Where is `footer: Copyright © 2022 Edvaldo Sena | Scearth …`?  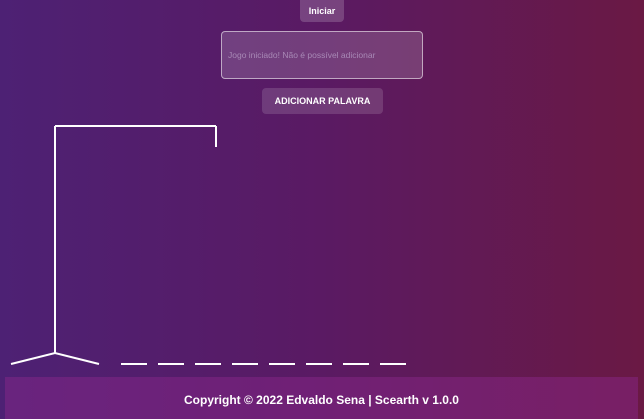 footer: Copyright © 2022 Edvaldo Sena | Scearth … is located at coordinates (321, 398).